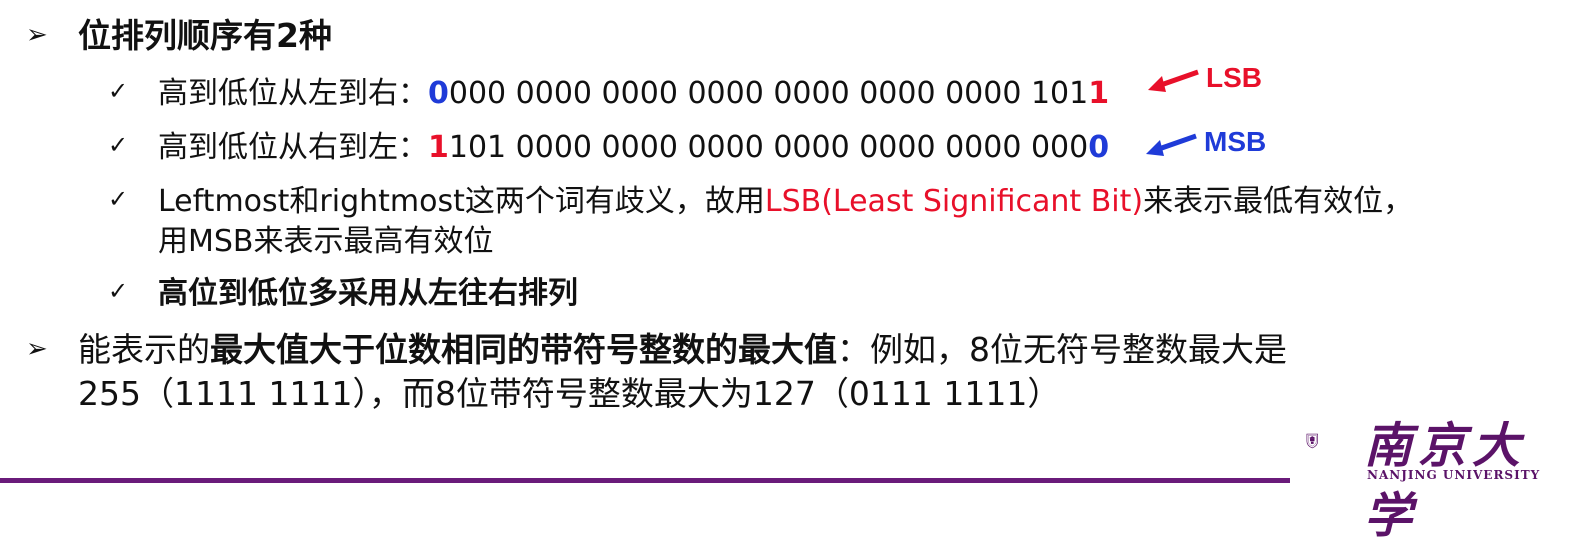  I want to click on bit-string: 000 0000 0000 0000 0000 0000 0000 101, so click(768, 93).